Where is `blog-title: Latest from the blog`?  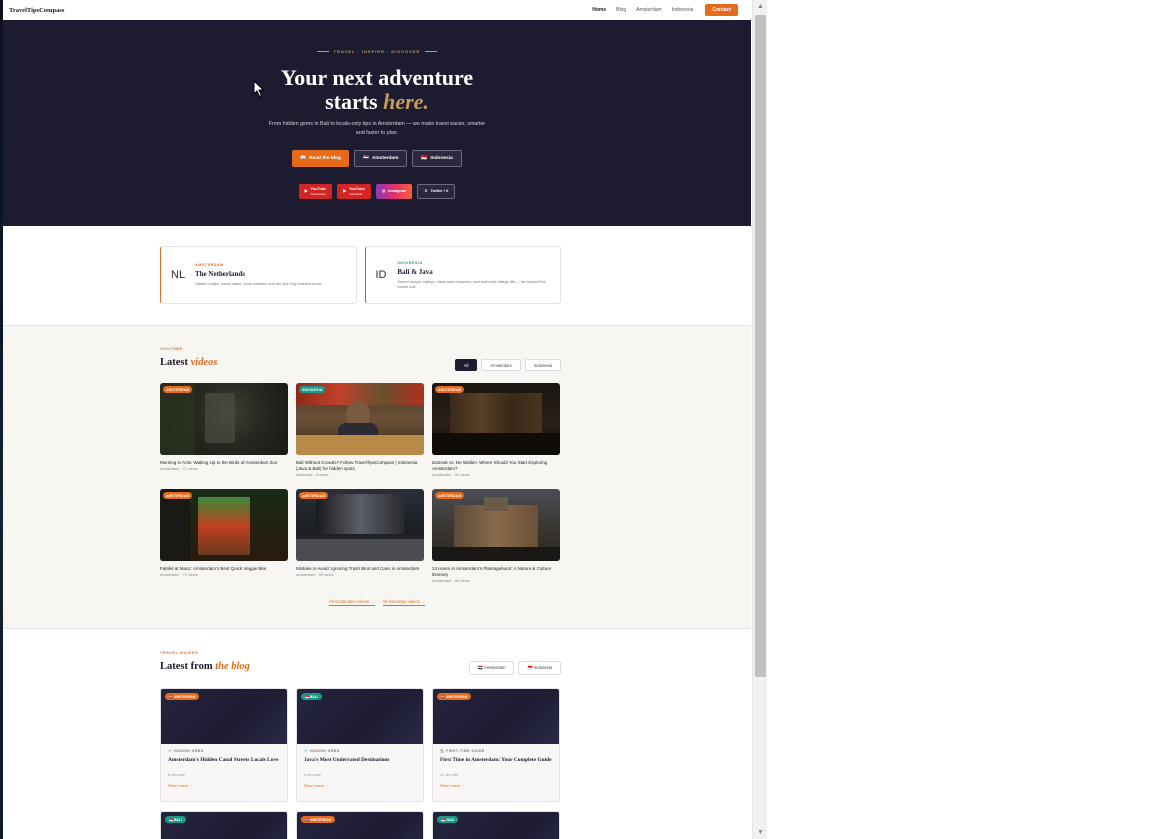 blog-title: Latest from the blog is located at coordinates (205, 666).